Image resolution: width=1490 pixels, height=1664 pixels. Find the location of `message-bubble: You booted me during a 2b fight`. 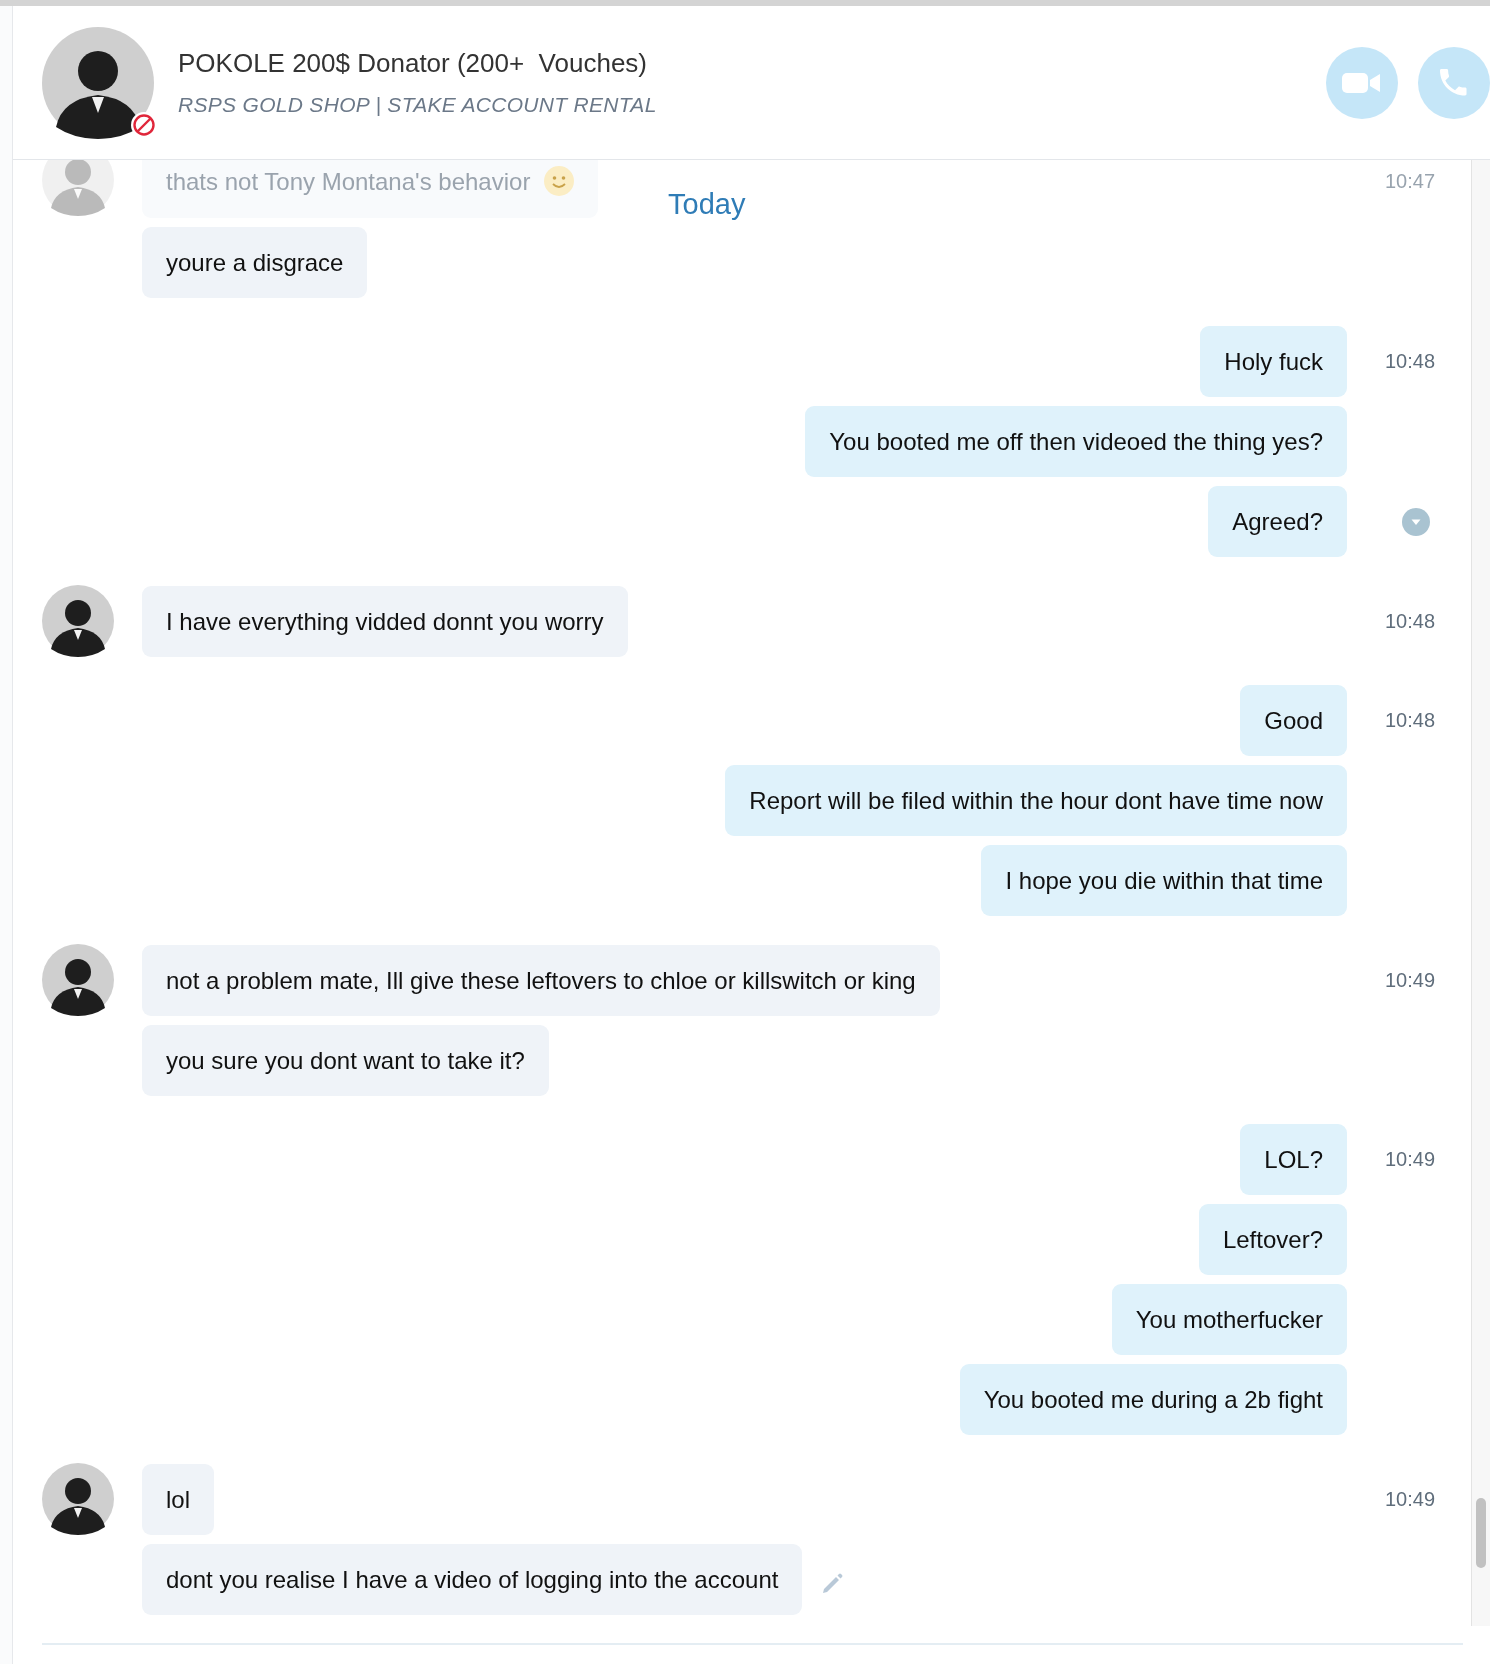

message-bubble: You booted me during a 2b fight is located at coordinates (1153, 1399).